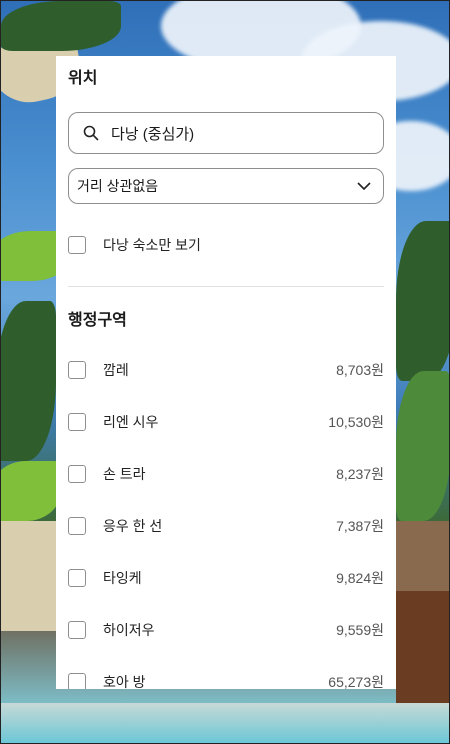 Image resolution: width=450 pixels, height=744 pixels. What do you see at coordinates (226, 526) in the screenshot?
I see `district-item: 응우 한 선 7,387원` at bounding box center [226, 526].